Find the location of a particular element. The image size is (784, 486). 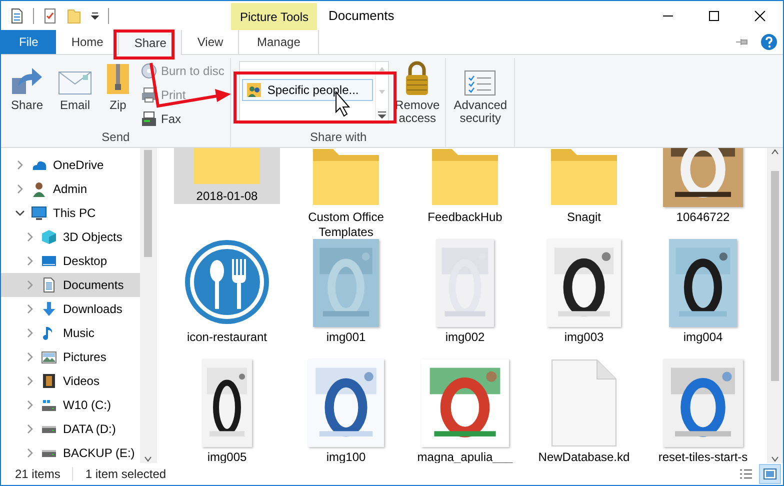

download-arrow-icon is located at coordinates (49, 309).